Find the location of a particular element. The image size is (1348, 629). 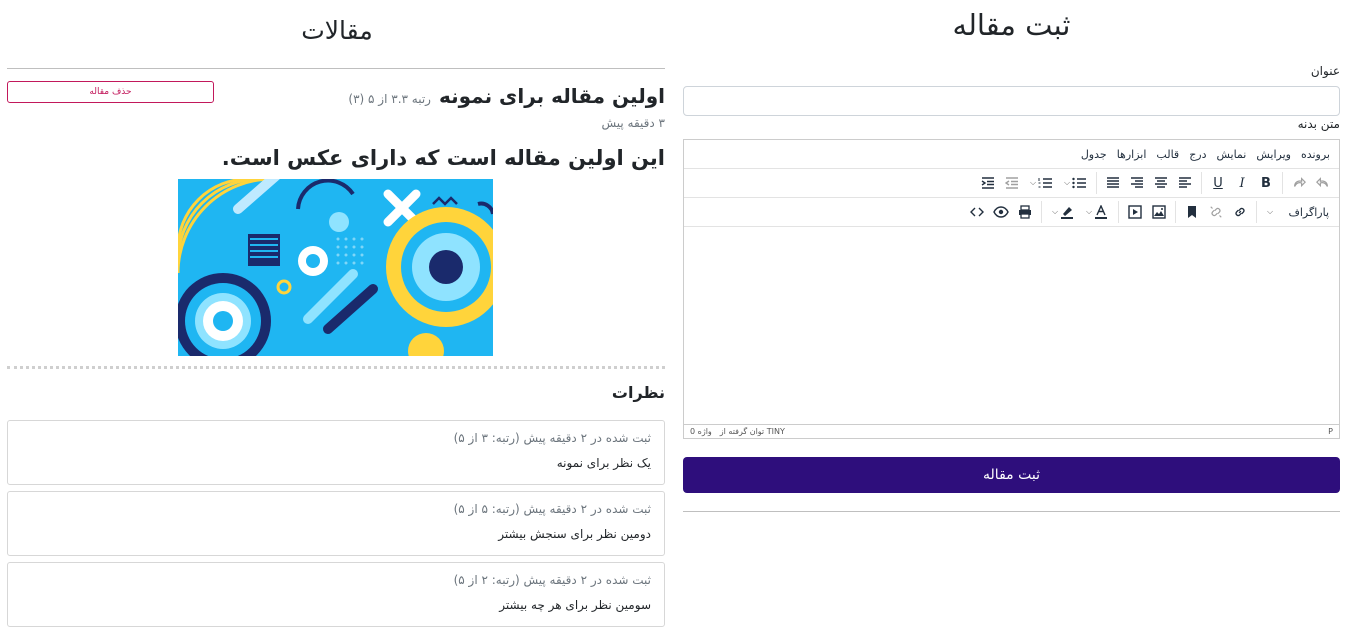

editor-statusbar: P 0 واژه توان گرفته از TINY is located at coordinates (1011, 431).